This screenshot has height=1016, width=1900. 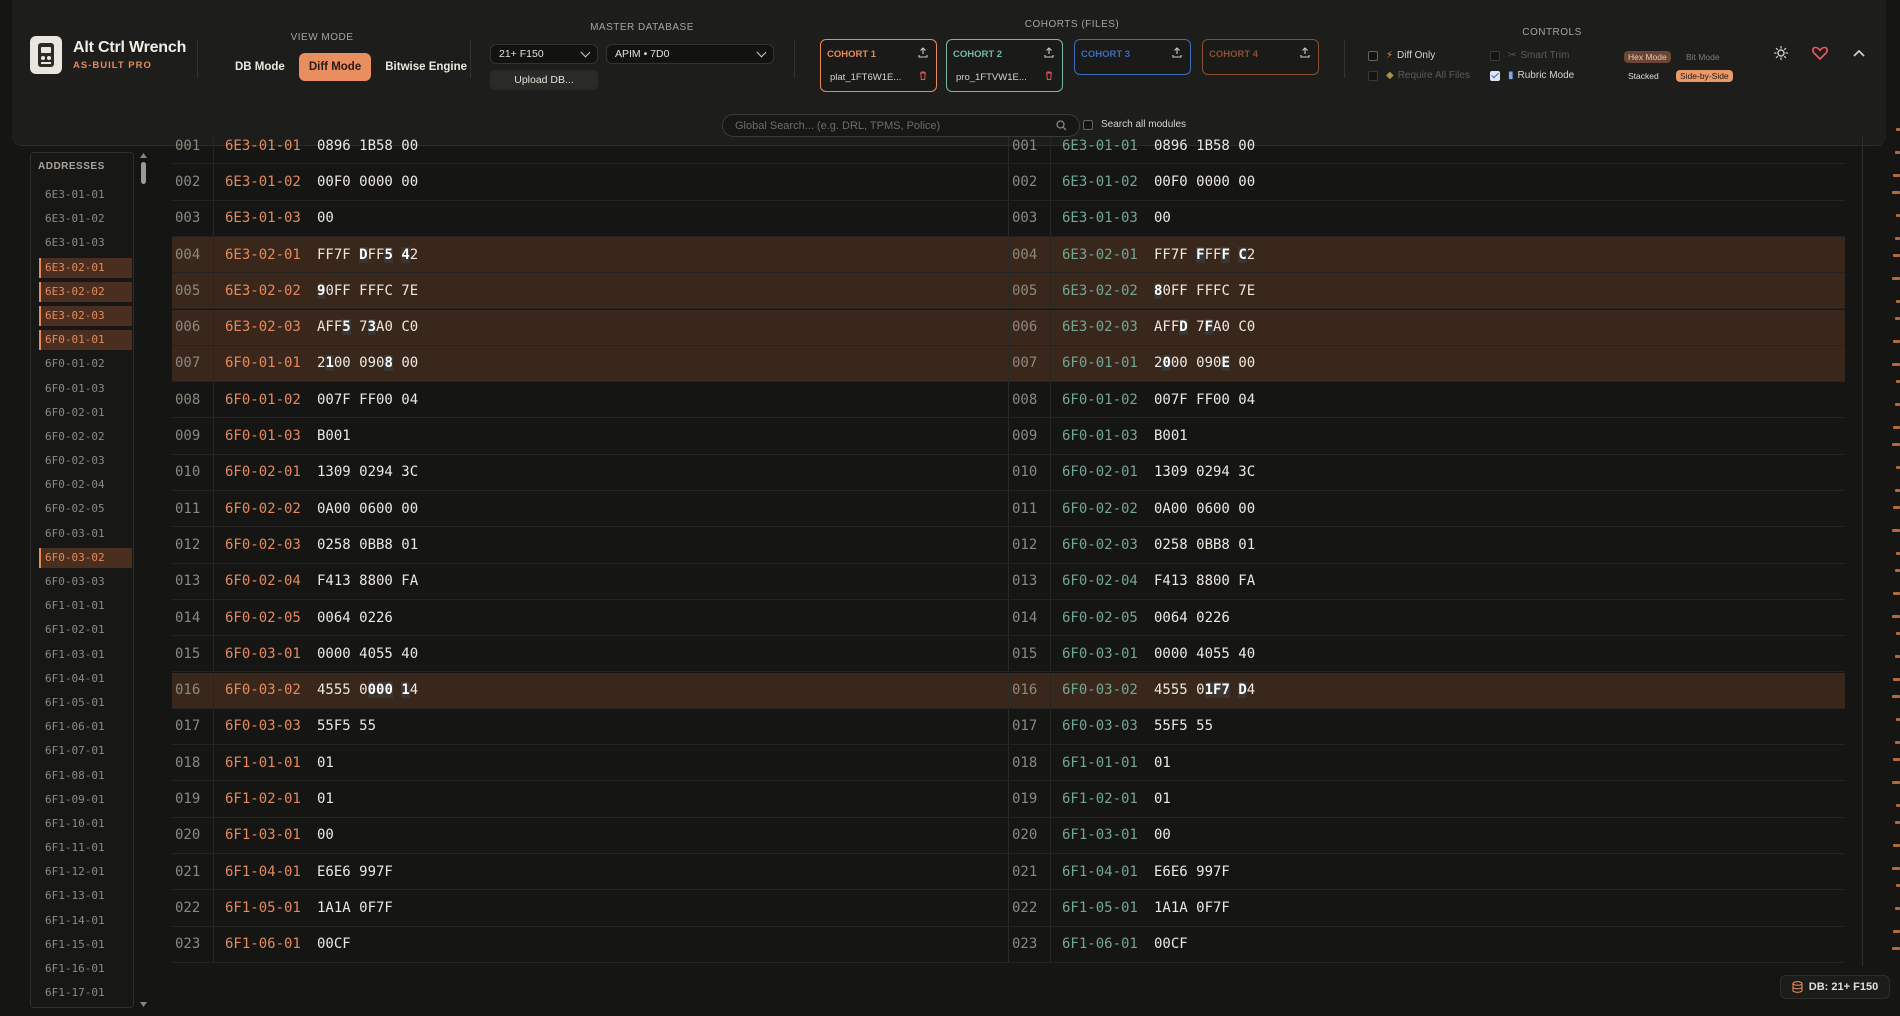 I want to click on sidebar-address-item: 6E3-01-03, so click(x=85, y=243).